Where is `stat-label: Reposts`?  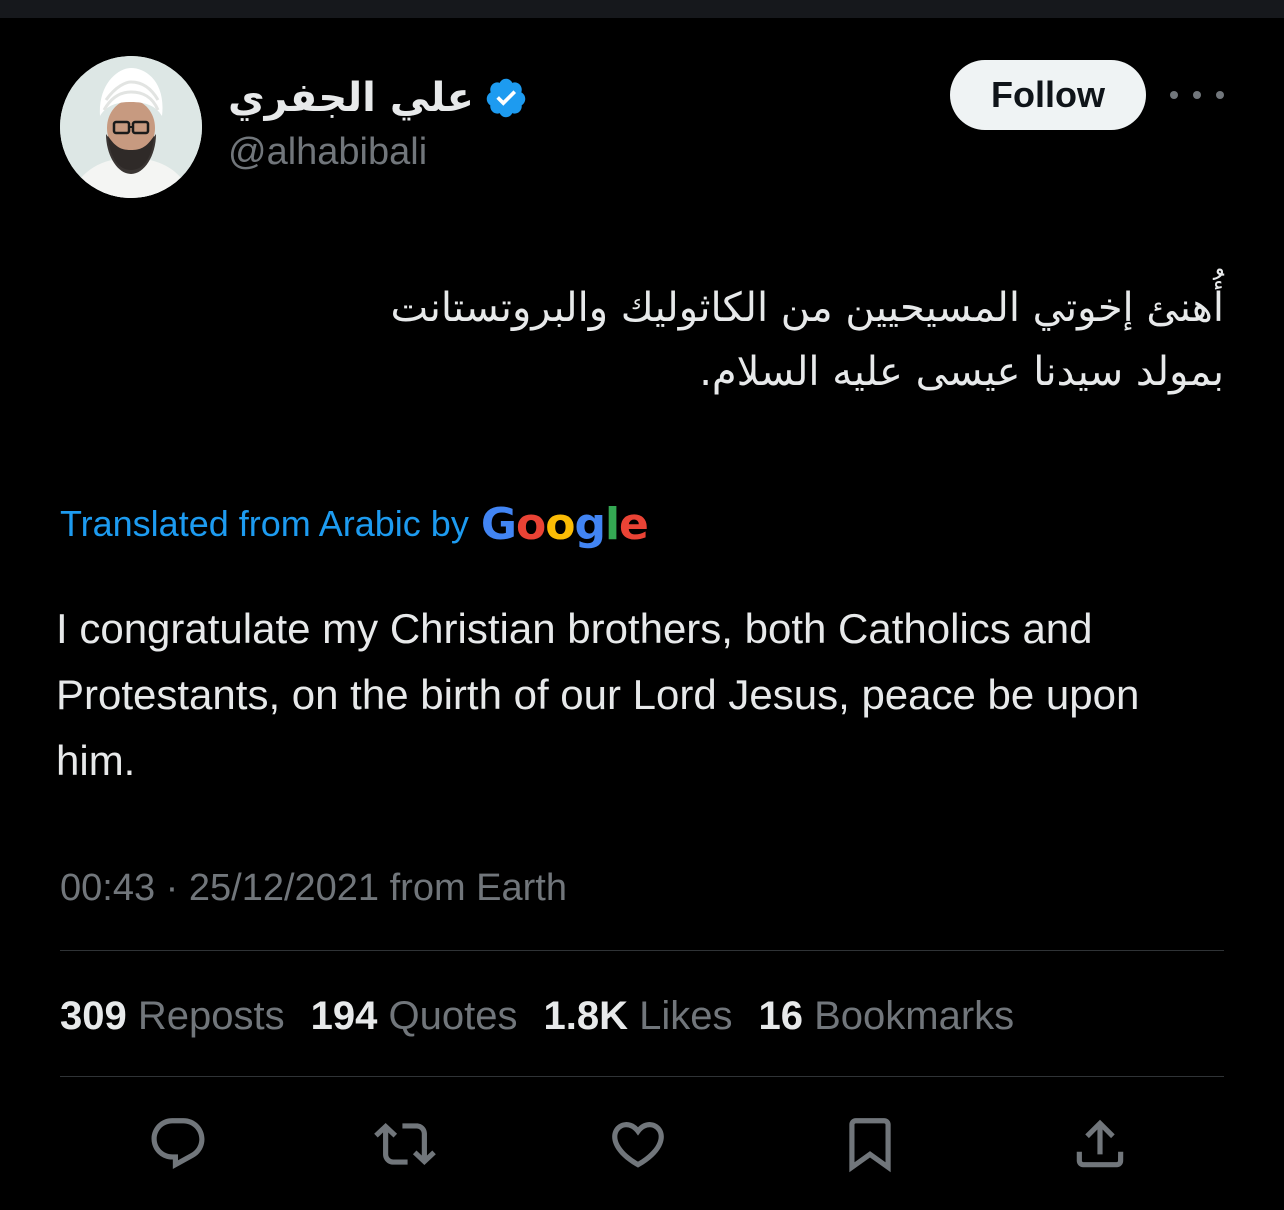
stat-label: Reposts is located at coordinates (211, 1016).